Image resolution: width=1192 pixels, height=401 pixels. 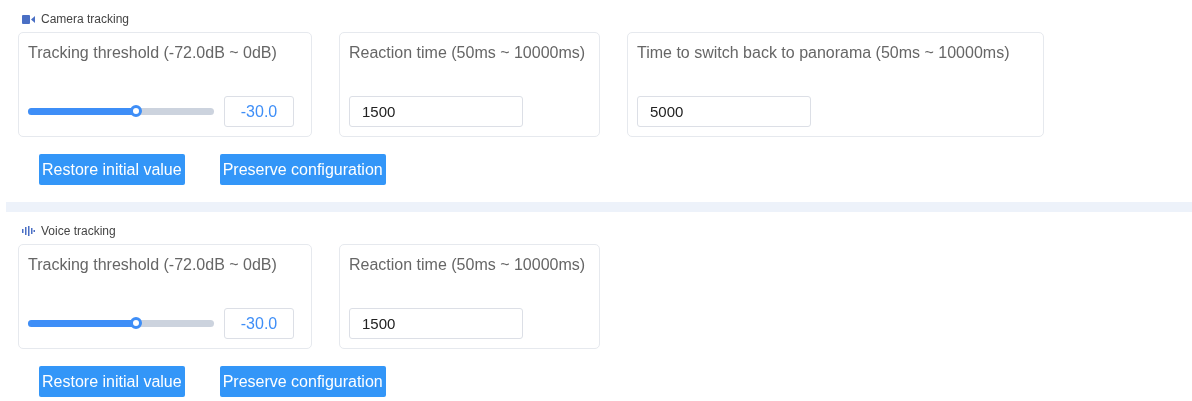 What do you see at coordinates (824, 53) in the screenshot?
I see `field-label: Time to switch back to panorama (50ms ~ 10000ms)` at bounding box center [824, 53].